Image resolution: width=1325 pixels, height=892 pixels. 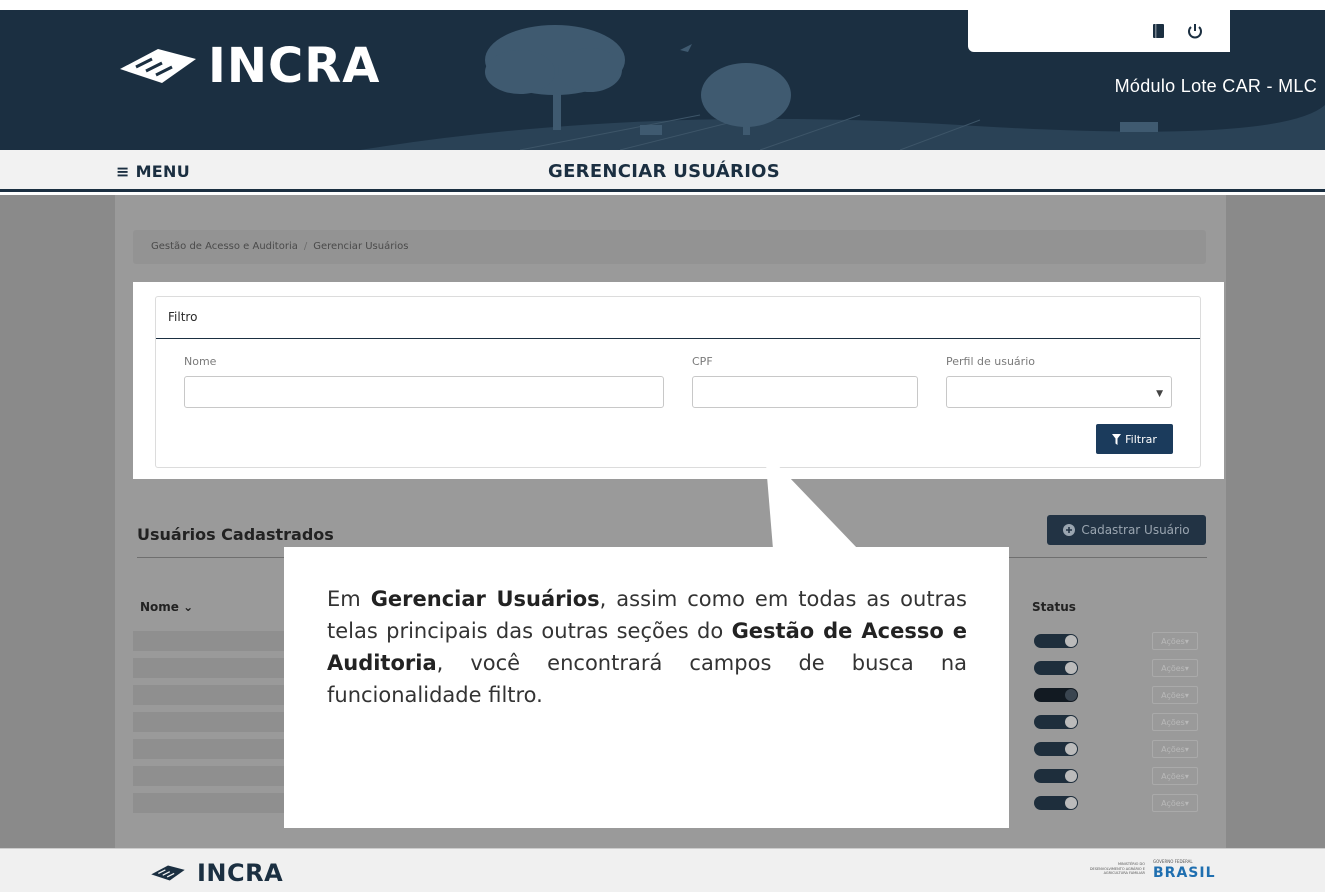 I want to click on perfil-select: ▼, so click(x=1059, y=392).